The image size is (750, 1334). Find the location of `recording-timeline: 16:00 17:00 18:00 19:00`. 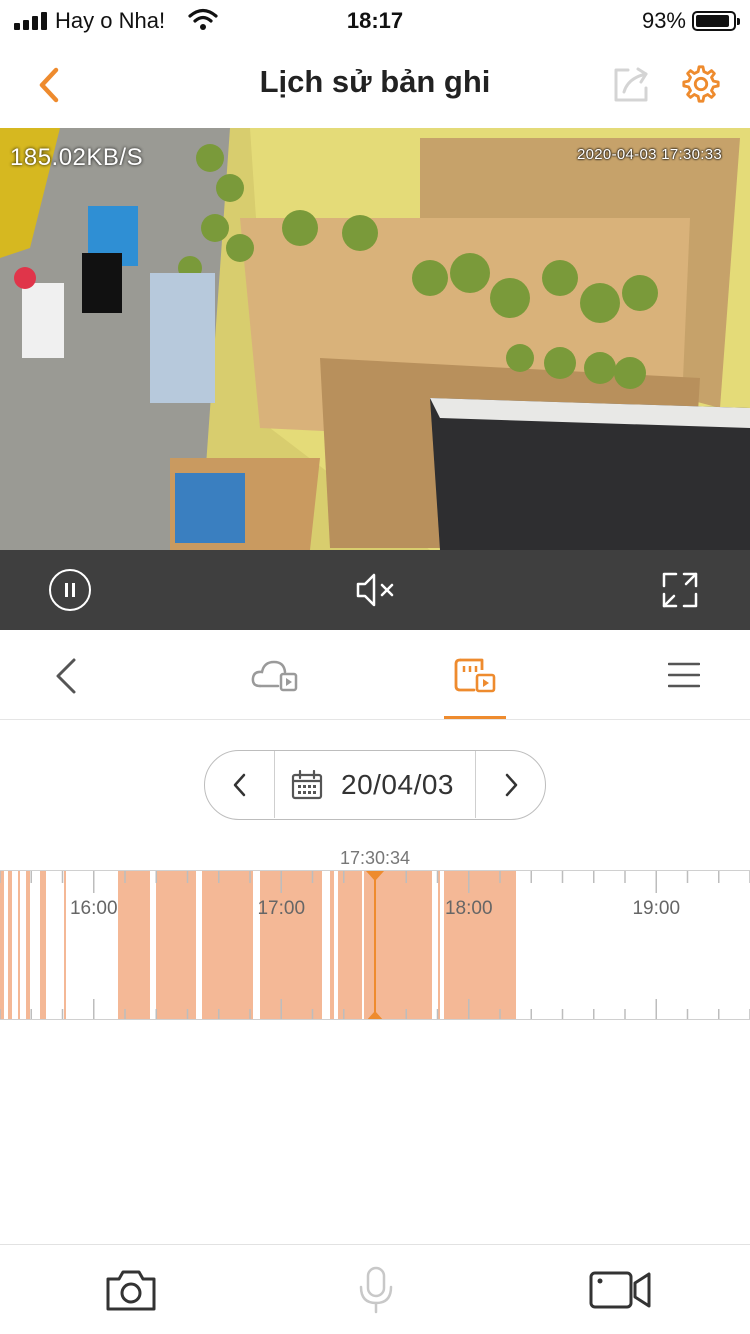

recording-timeline: 16:00 17:00 18:00 19:00 is located at coordinates (375, 945).